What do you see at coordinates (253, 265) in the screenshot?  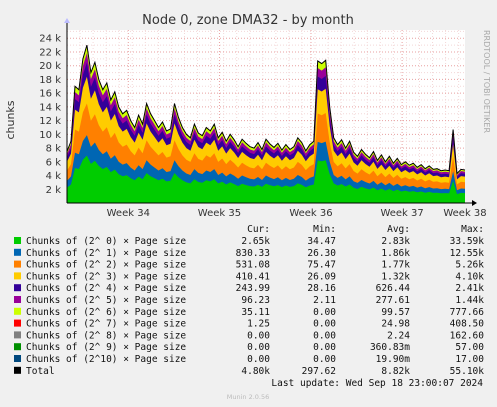 I see `legend-value-cur: 531.08` at bounding box center [253, 265].